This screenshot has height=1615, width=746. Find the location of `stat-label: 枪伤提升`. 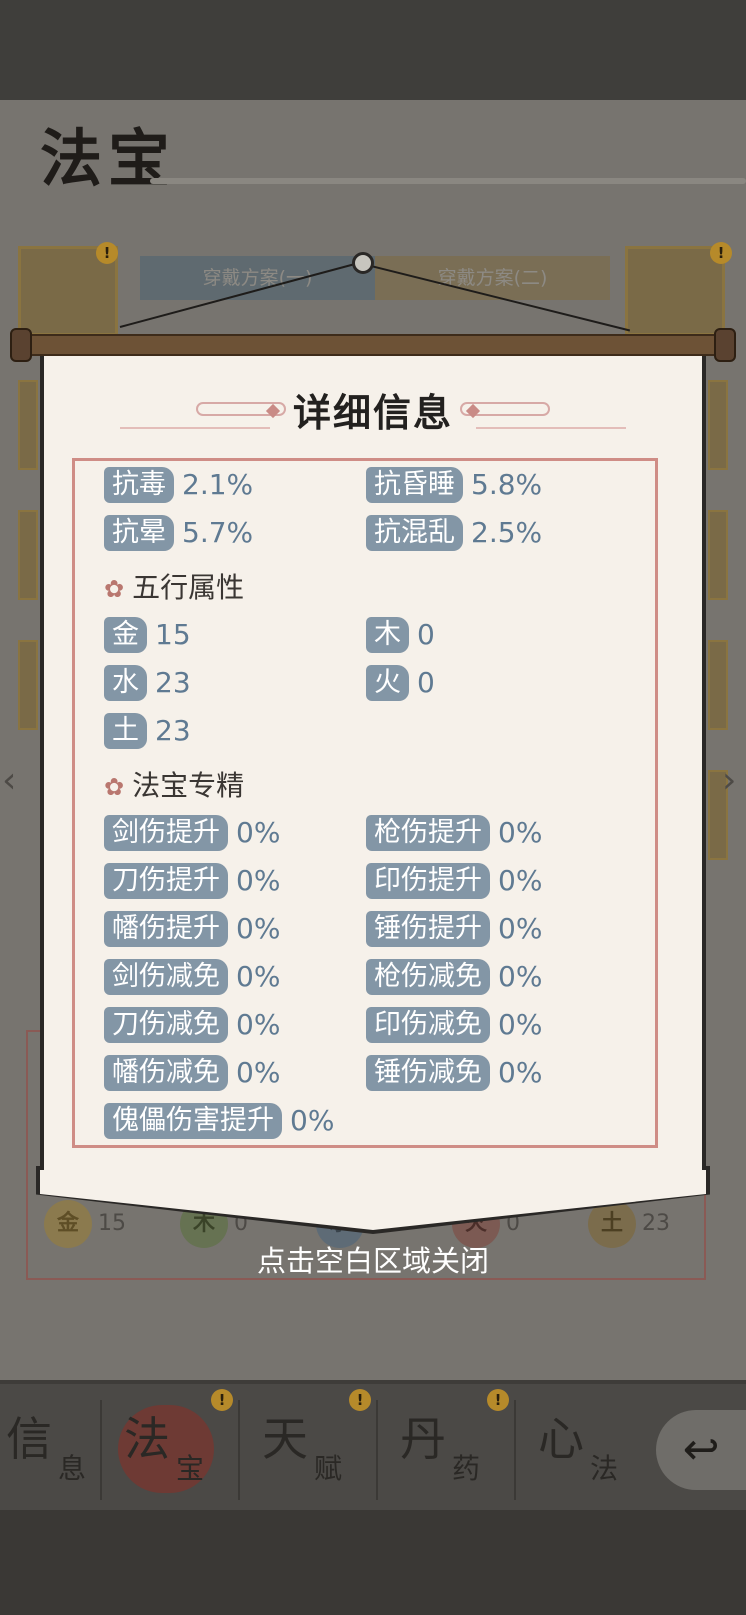

stat-label: 枪伤提升 is located at coordinates (428, 833).